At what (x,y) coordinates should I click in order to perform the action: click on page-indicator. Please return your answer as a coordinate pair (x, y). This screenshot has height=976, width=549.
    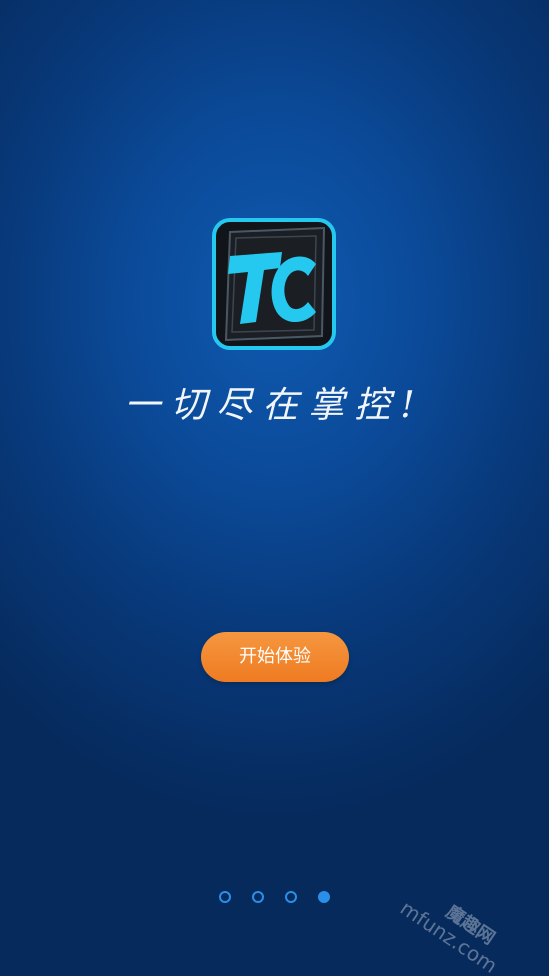
    Looking at the image, I should click on (274, 899).